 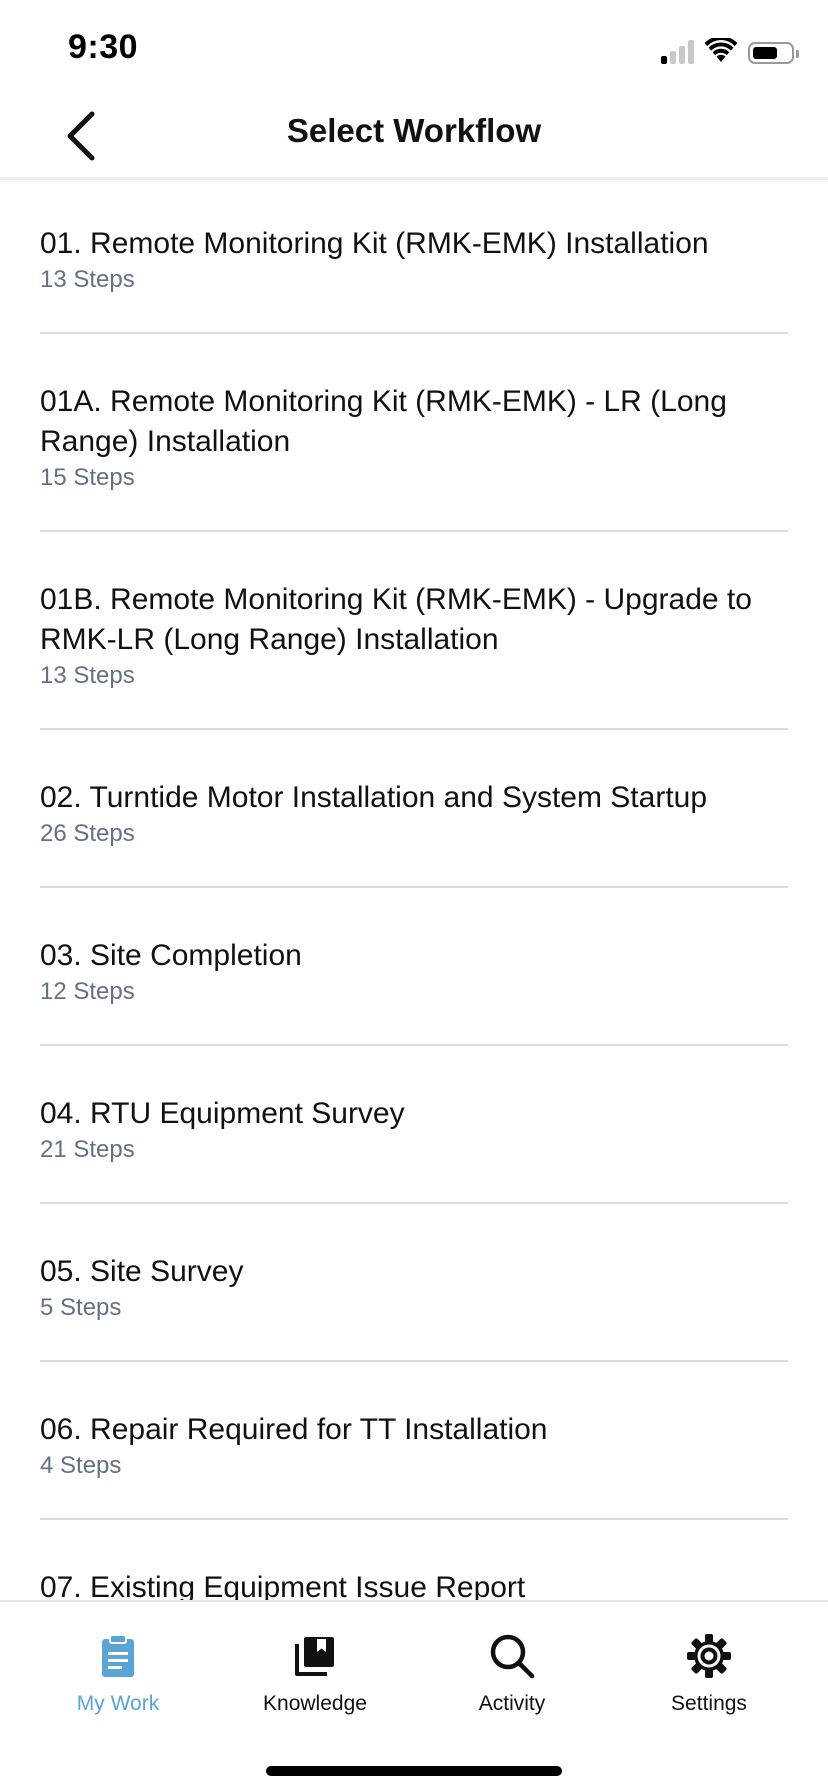 I want to click on clipboard-icon, so click(x=118, y=1655).